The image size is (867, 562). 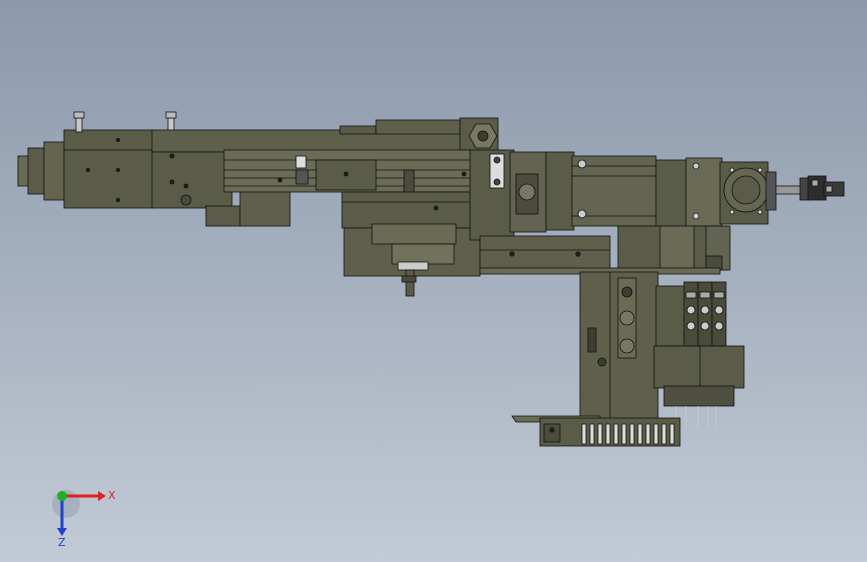 I want to click on vertical-mounting-plate, so click(x=619, y=346).